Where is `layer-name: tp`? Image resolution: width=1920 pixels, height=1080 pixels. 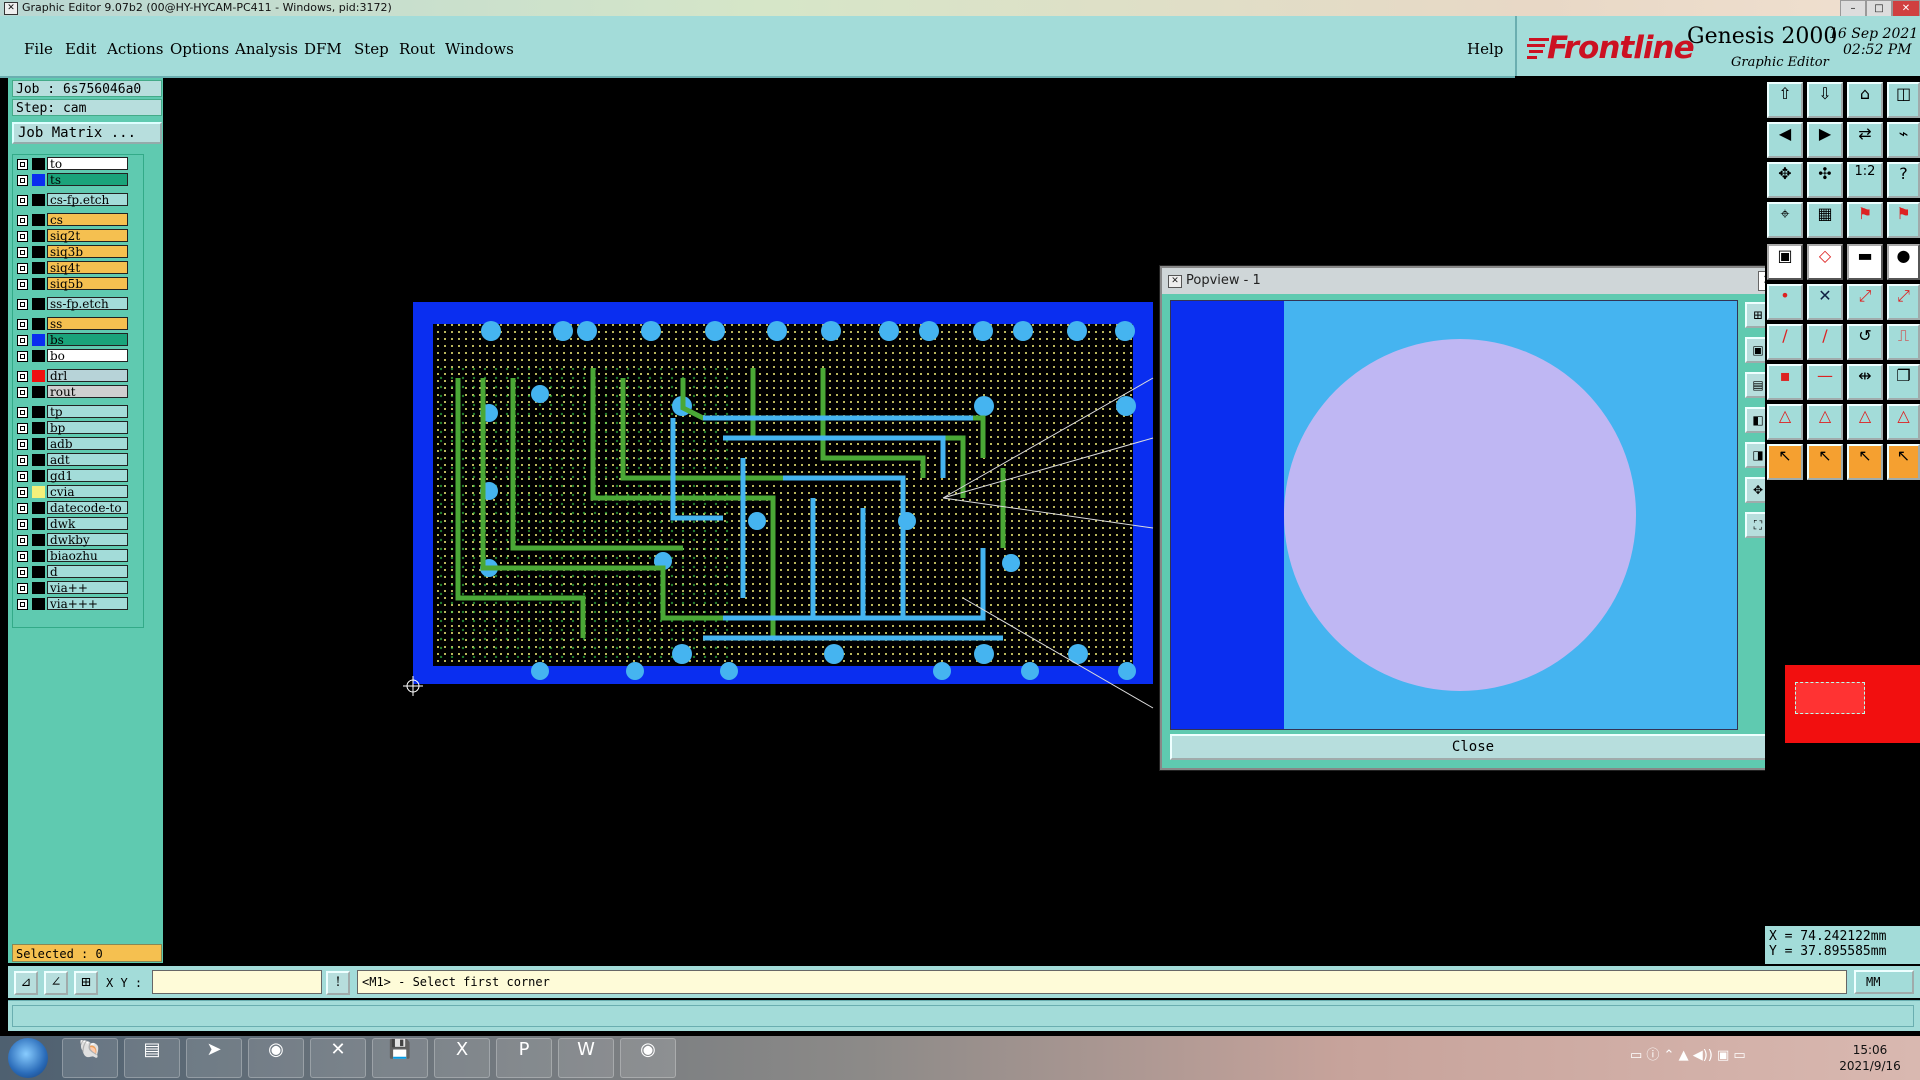
layer-name: tp is located at coordinates (87, 412).